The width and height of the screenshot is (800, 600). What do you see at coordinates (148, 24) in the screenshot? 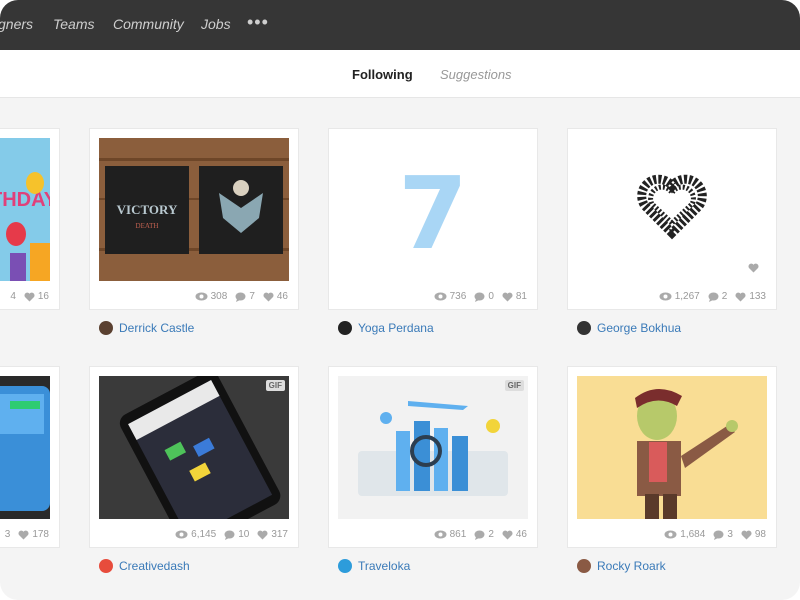
I see `nav-community-link: Community` at bounding box center [148, 24].